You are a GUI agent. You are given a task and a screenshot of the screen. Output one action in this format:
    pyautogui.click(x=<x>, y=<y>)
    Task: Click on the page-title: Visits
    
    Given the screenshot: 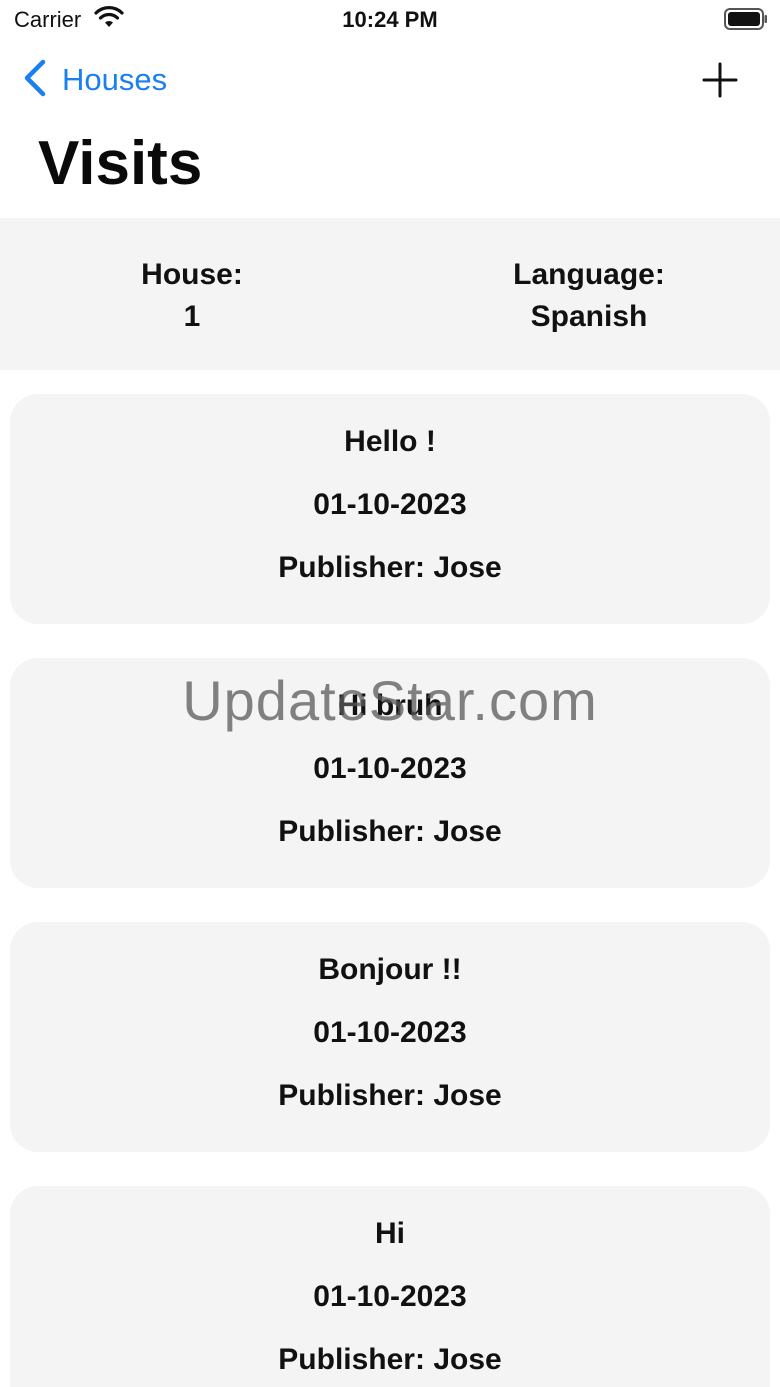 What is the action you would take?
    pyautogui.click(x=120, y=163)
    